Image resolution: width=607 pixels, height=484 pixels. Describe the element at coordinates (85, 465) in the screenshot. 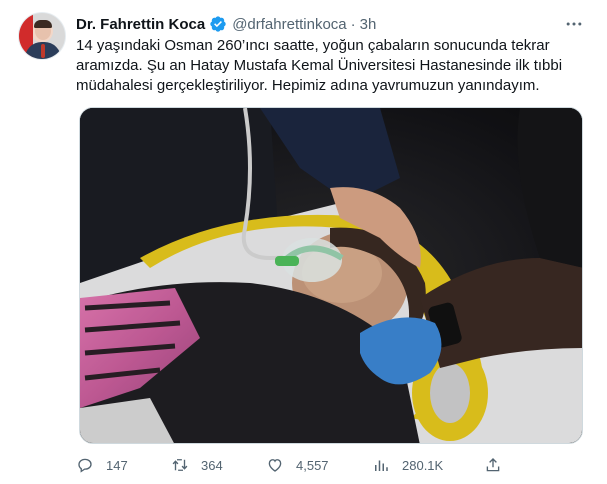

I see `reply-icon` at that location.